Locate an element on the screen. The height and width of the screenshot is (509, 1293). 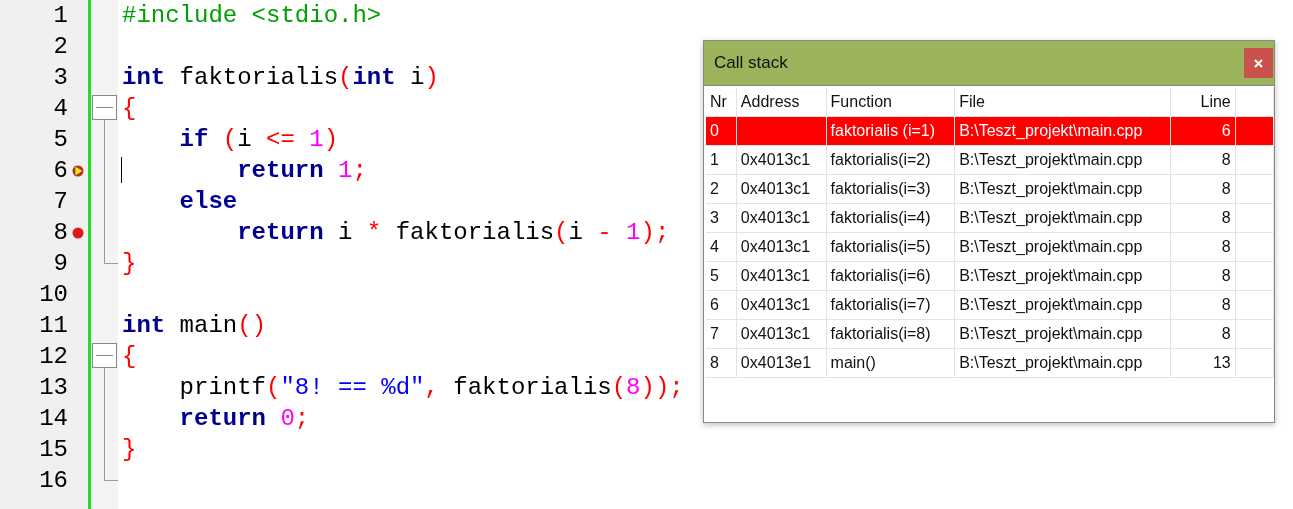
table-cell: main() is located at coordinates (853, 362).